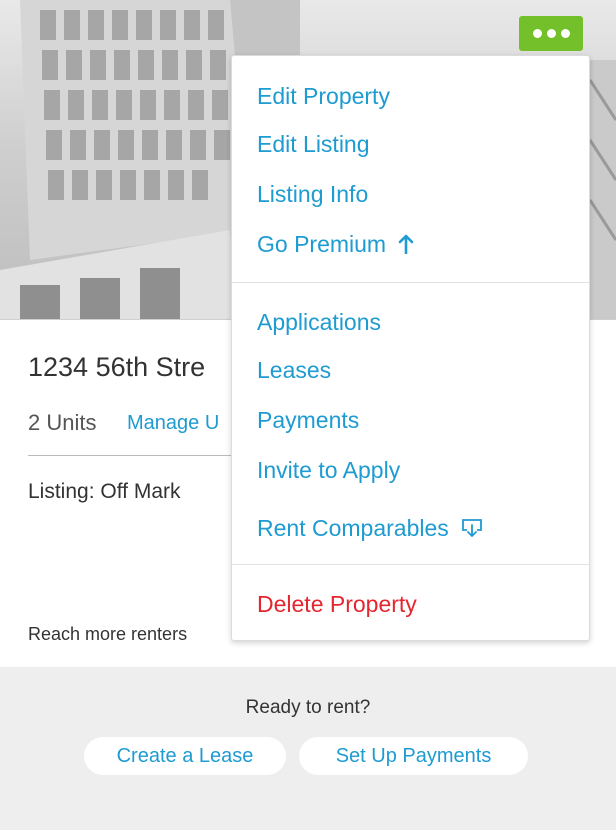  I want to click on menu-item-leases: Leases, so click(294, 370).